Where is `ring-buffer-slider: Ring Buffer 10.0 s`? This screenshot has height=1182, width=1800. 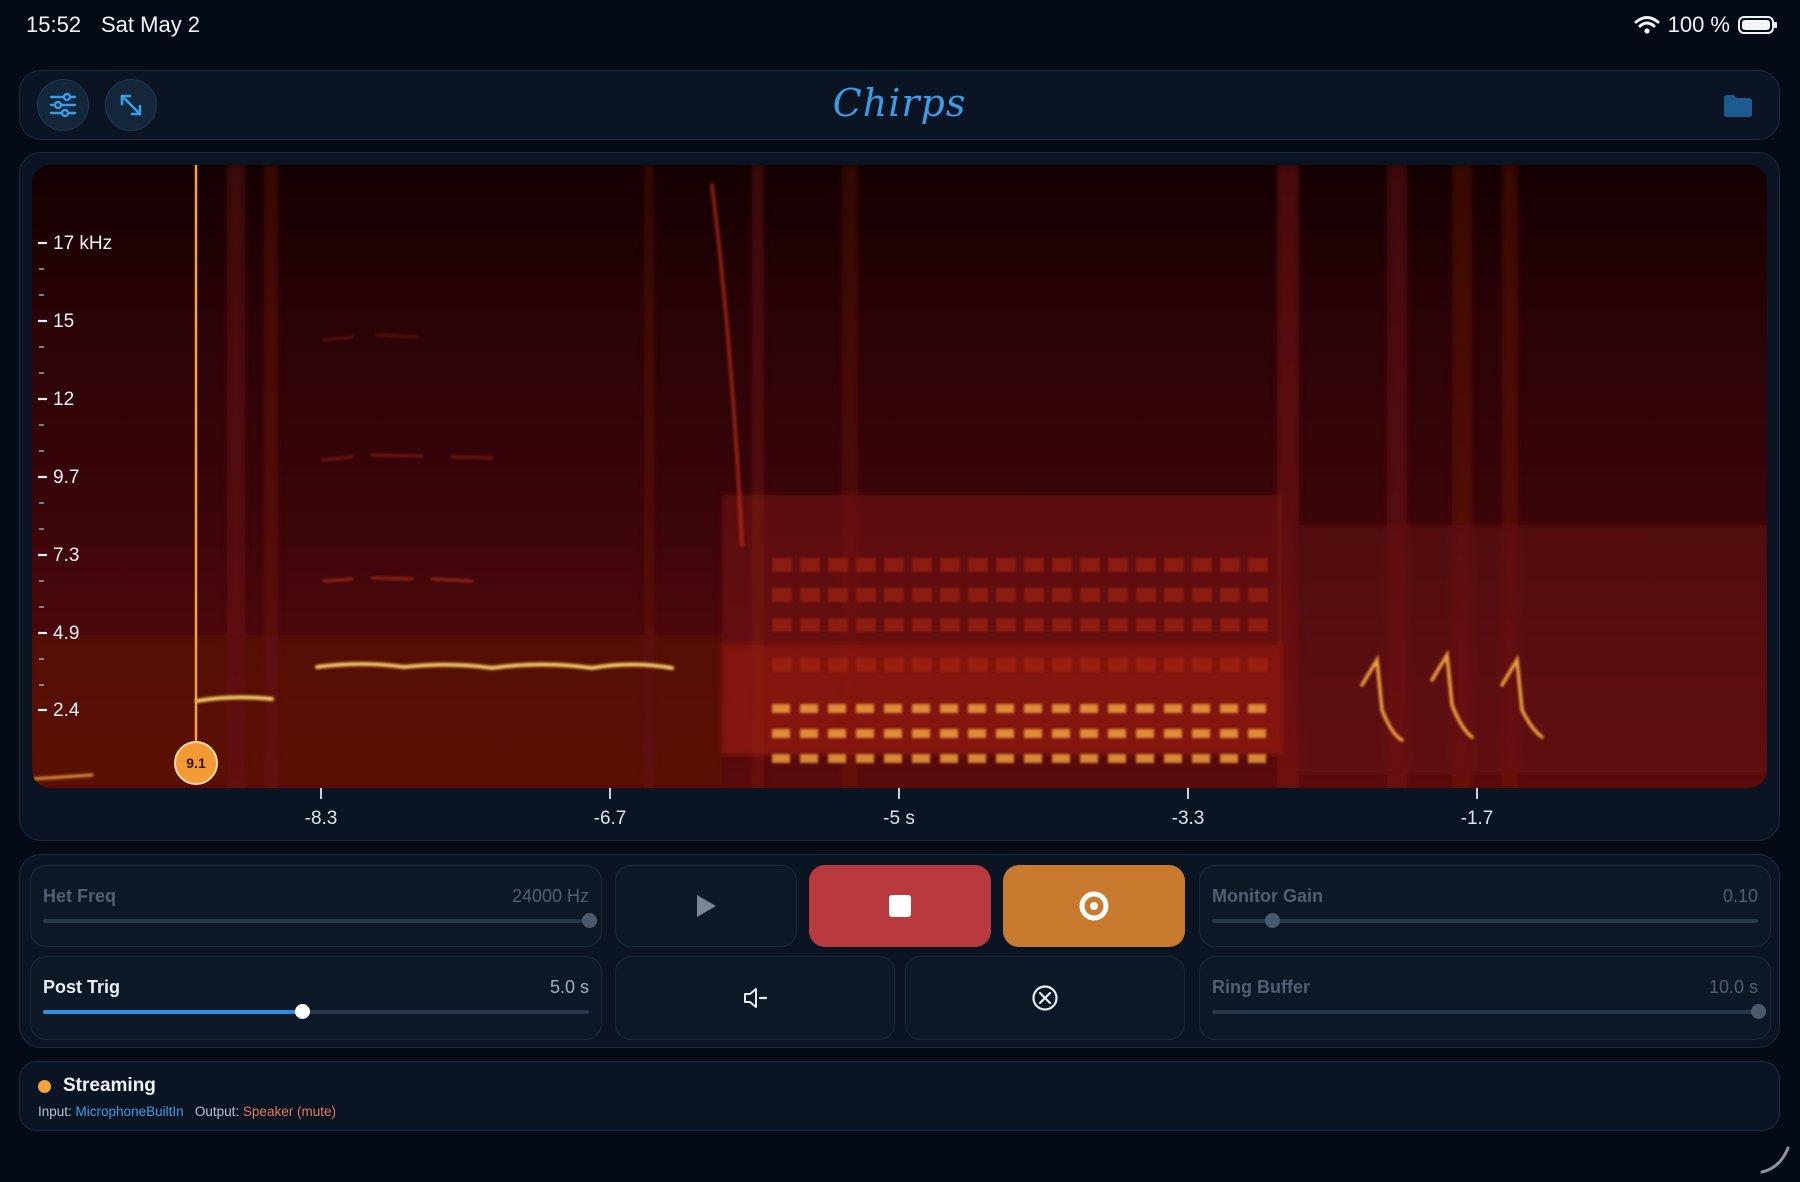 ring-buffer-slider: Ring Buffer 10.0 s is located at coordinates (1485, 998).